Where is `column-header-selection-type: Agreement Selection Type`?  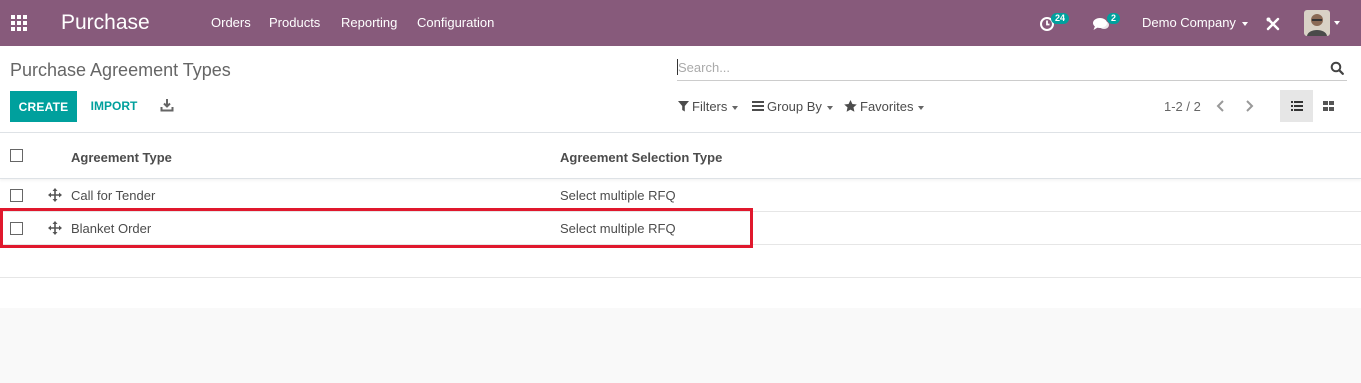
column-header-selection-type: Agreement Selection Type is located at coordinates (641, 157).